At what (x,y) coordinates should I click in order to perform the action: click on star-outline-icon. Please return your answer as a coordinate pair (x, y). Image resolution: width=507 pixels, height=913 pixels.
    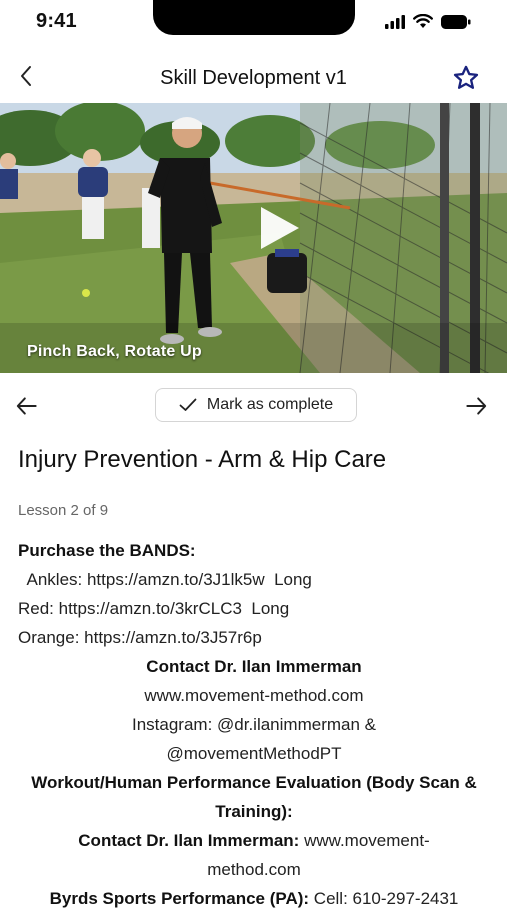
    Looking at the image, I should click on (466, 77).